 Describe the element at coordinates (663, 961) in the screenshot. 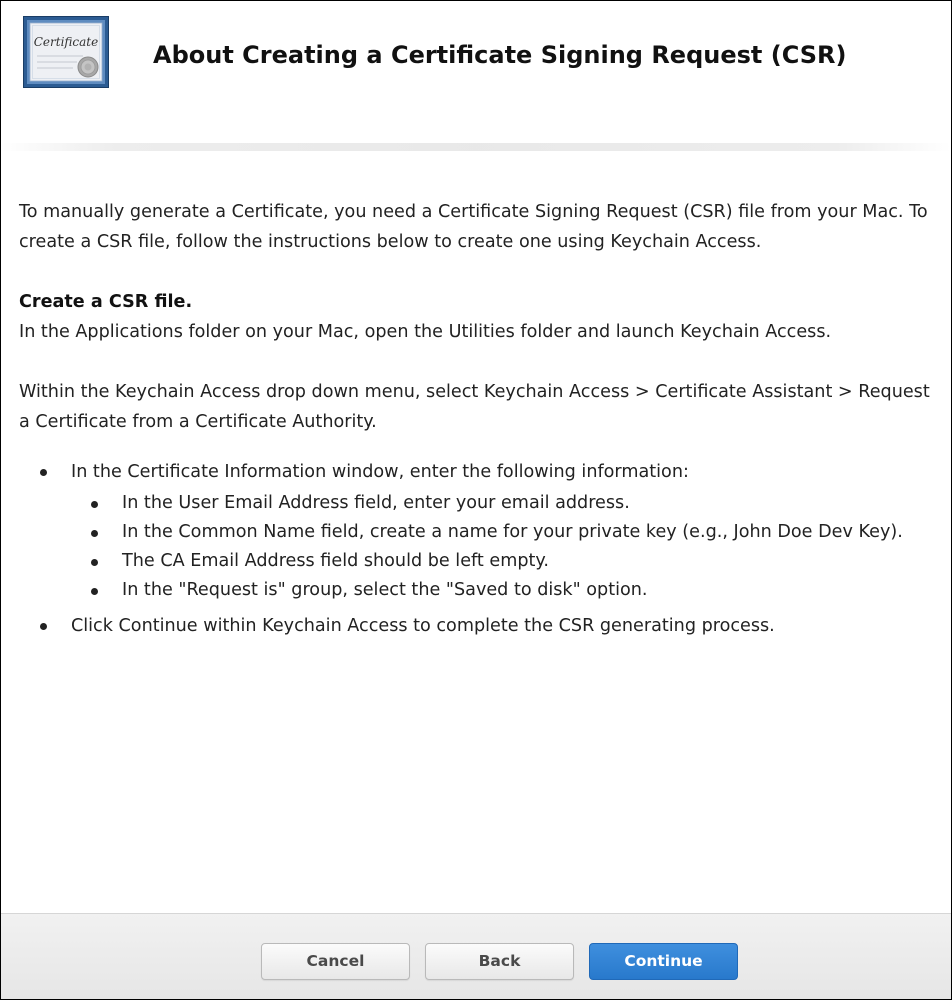

I see `continue-button: Continue` at that location.